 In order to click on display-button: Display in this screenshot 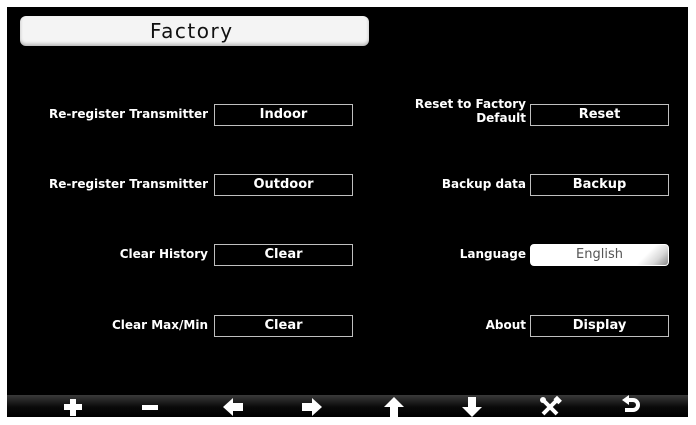, I will do `click(599, 326)`.